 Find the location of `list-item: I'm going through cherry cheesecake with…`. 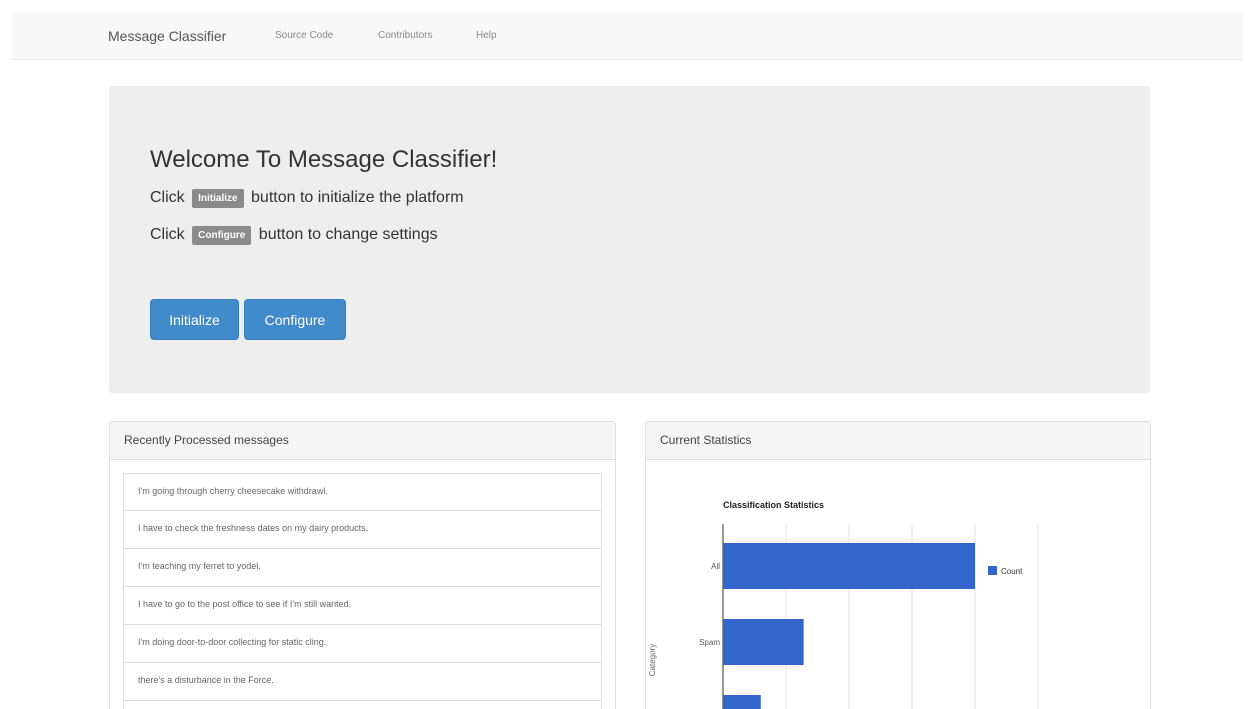

list-item: I'm going through cherry cheesecake with… is located at coordinates (362, 492).